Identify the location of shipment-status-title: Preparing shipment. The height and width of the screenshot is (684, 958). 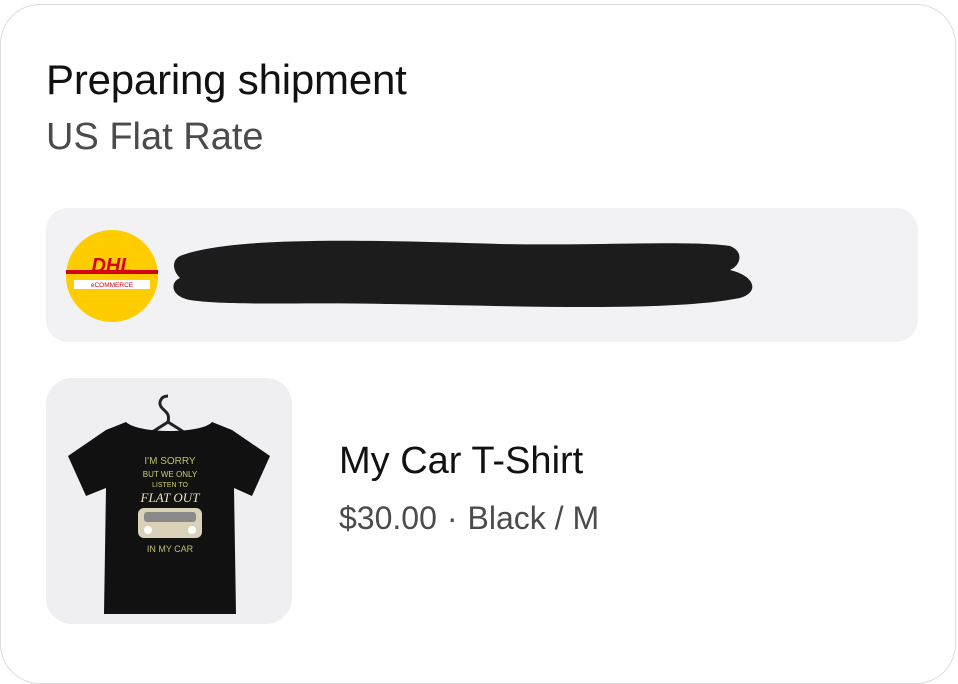
(226, 79).